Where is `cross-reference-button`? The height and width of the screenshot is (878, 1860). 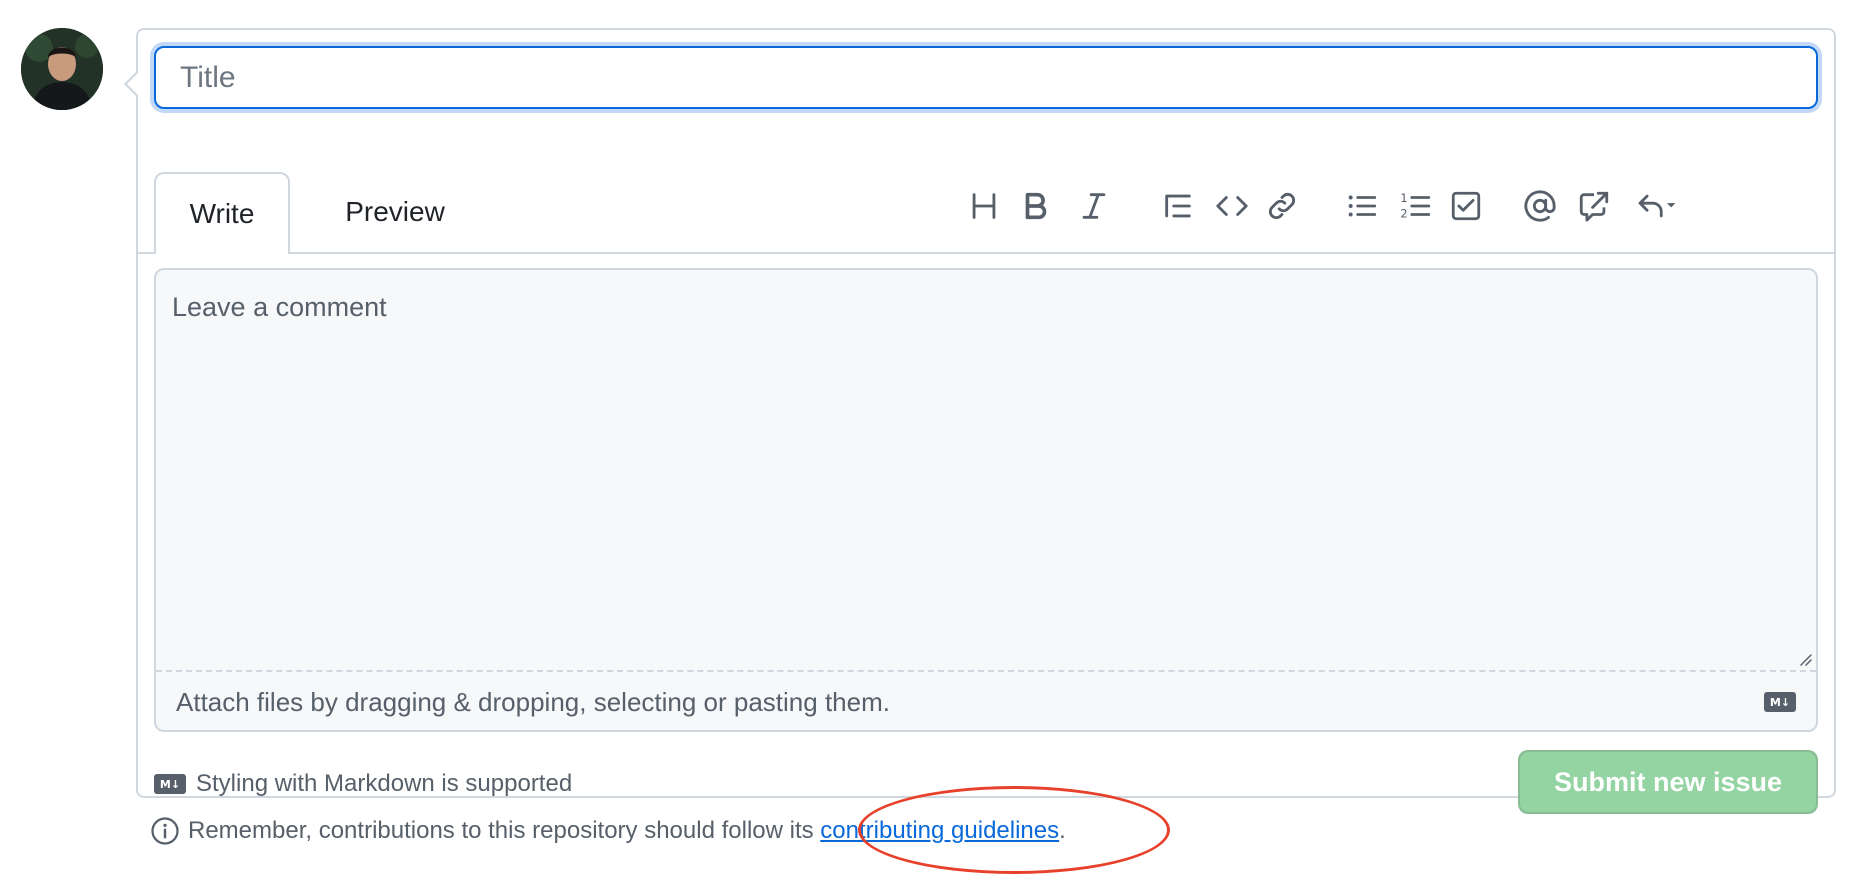
cross-reference-button is located at coordinates (1594, 206).